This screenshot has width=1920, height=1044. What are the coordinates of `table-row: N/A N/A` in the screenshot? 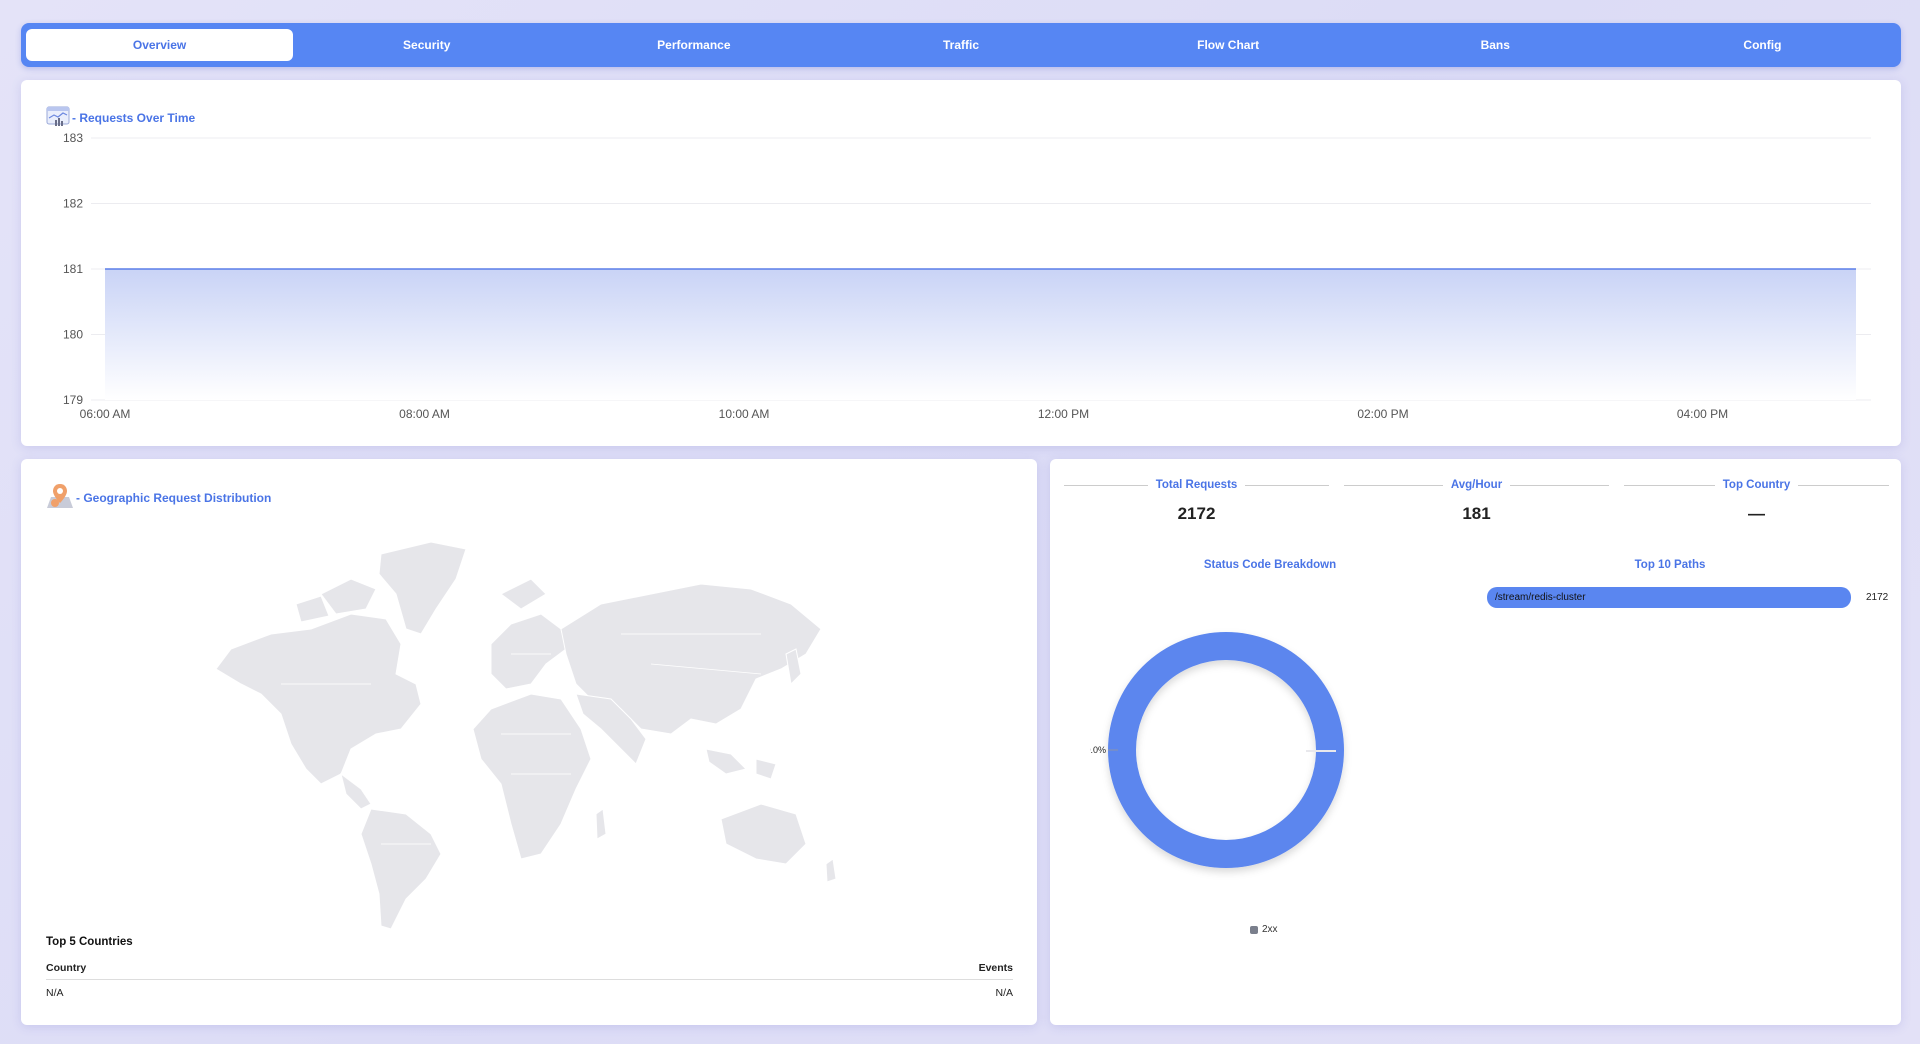 It's located at (529, 989).